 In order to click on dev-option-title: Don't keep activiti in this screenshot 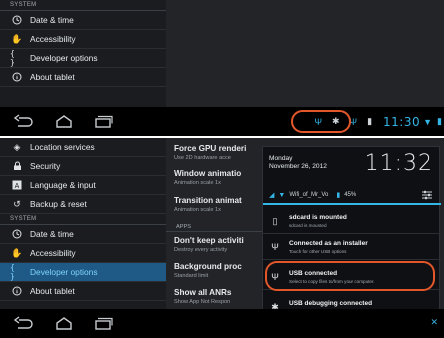, I will do `click(209, 240)`.